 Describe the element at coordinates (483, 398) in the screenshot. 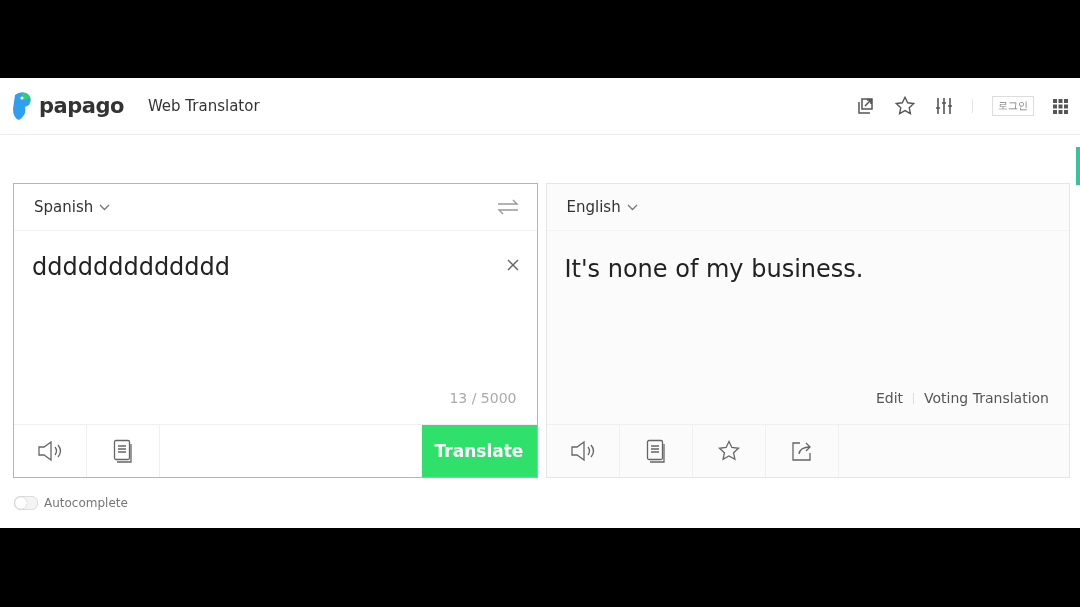

I see `character-counter: 13 / 5000` at that location.